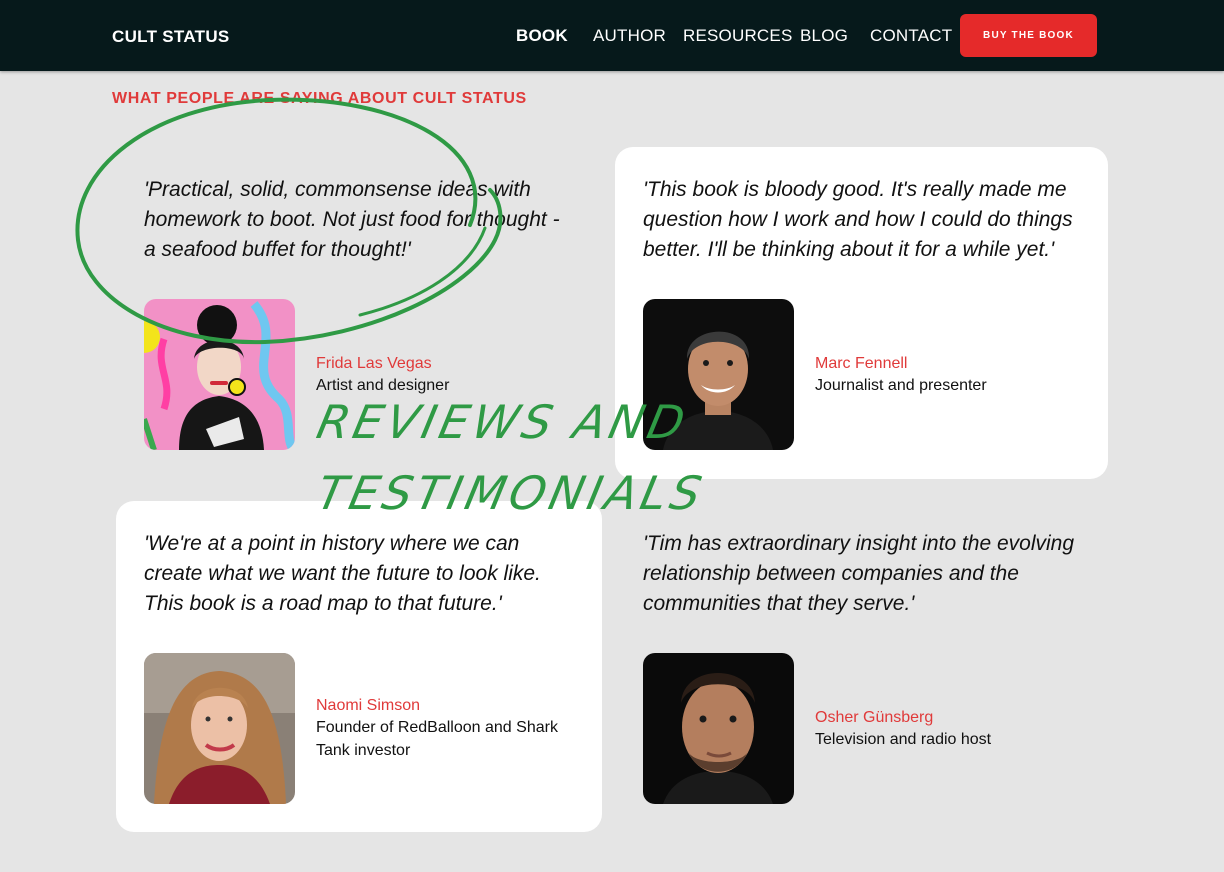 This screenshot has height=872, width=1224. What do you see at coordinates (374, 363) in the screenshot?
I see `testimonial-name: Frida Las Vegas` at bounding box center [374, 363].